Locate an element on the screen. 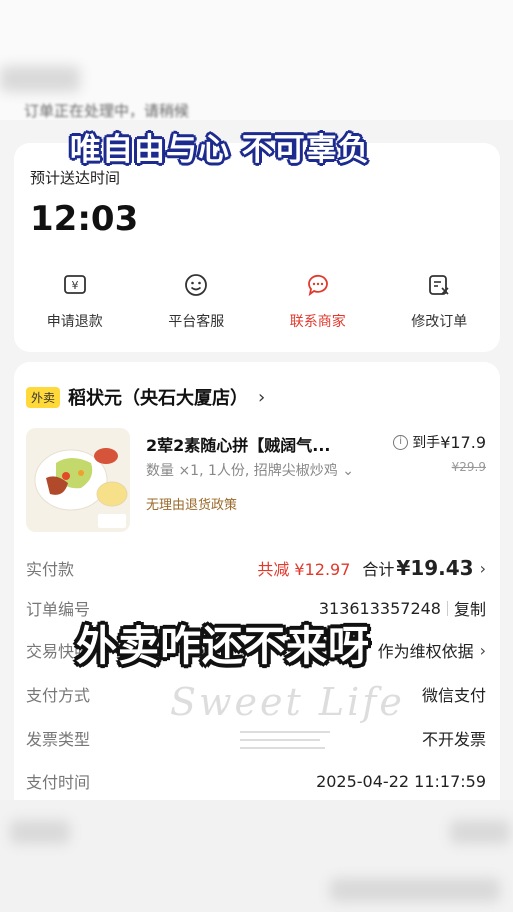 Image resolution: width=513 pixels, height=912 pixels. food-spec-text: 数量 ×1, 1人份, 招牌尖椒炒鸡 is located at coordinates (242, 471).